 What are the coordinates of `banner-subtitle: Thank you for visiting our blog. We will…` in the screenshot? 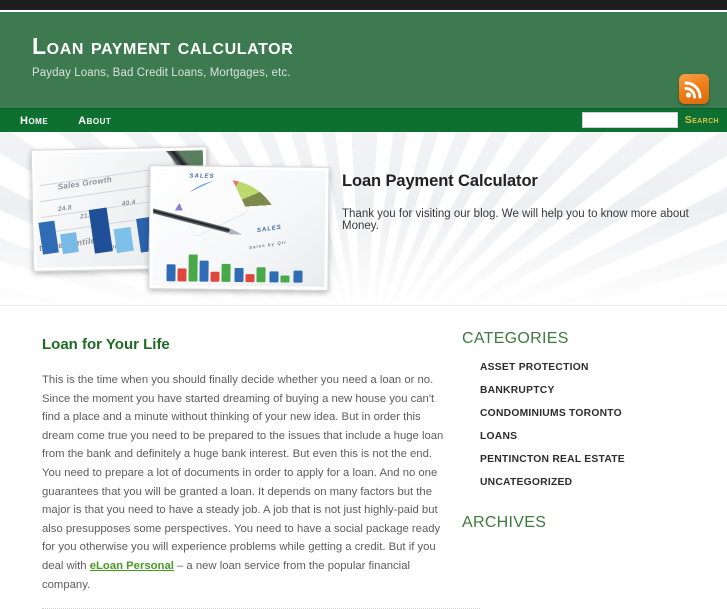 It's located at (515, 220).